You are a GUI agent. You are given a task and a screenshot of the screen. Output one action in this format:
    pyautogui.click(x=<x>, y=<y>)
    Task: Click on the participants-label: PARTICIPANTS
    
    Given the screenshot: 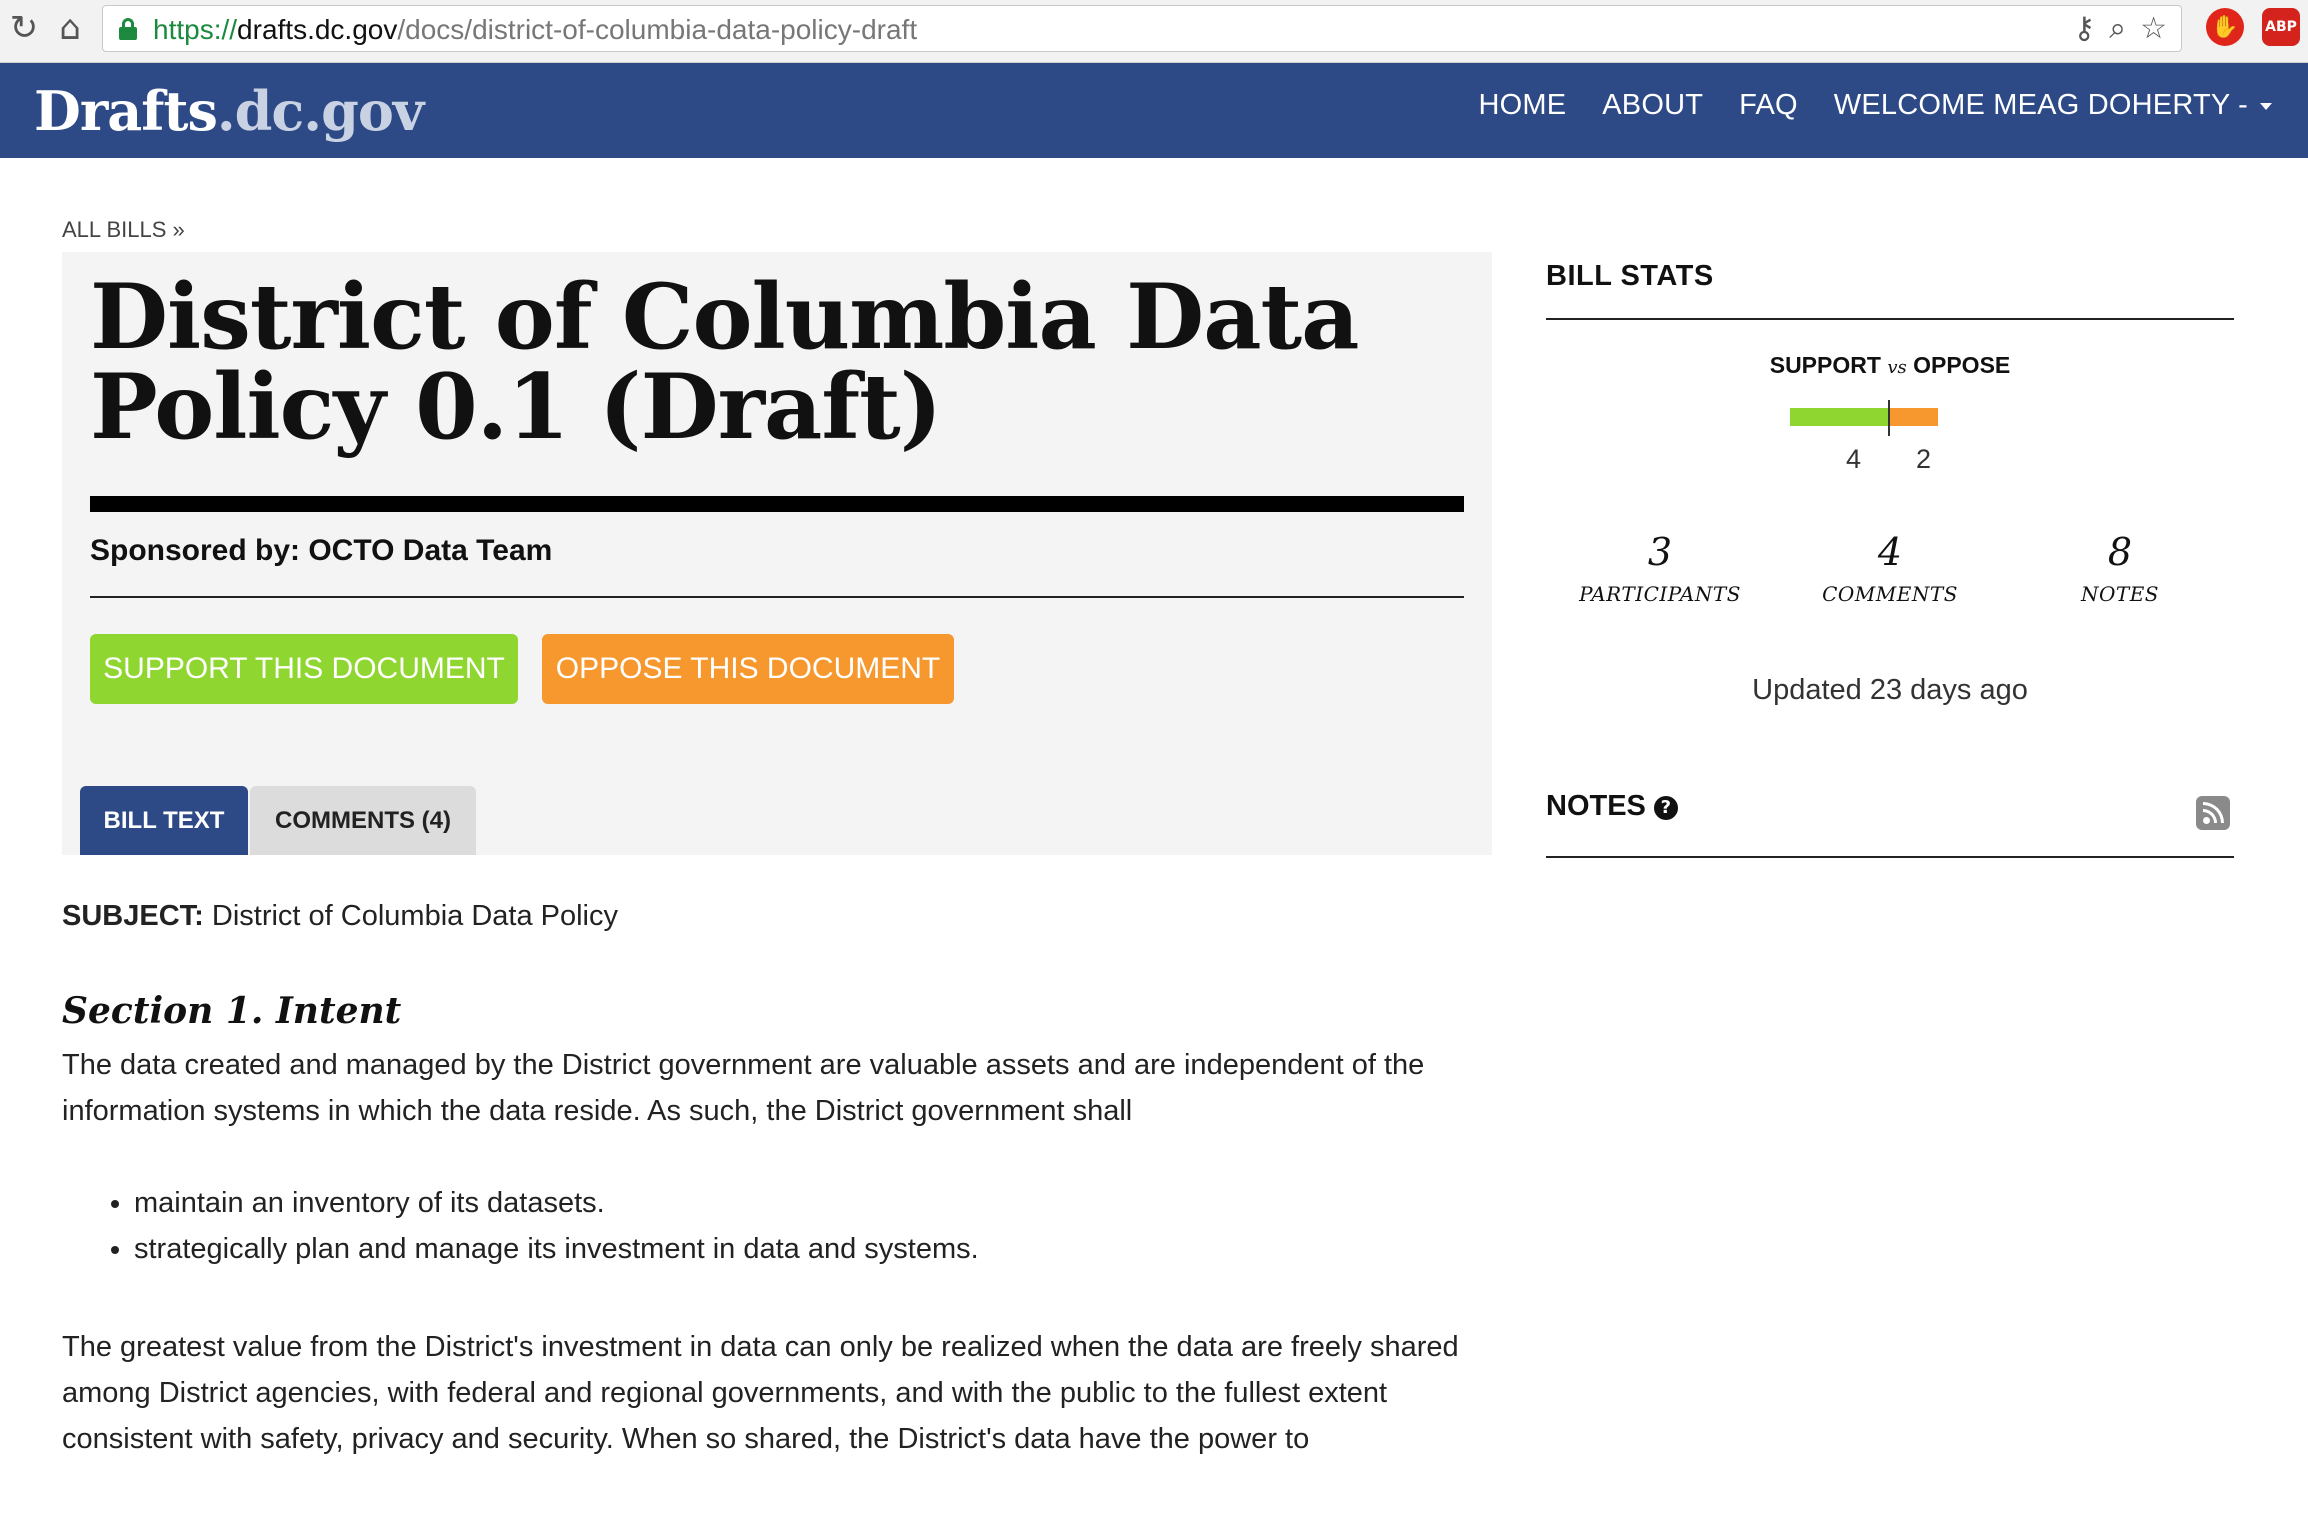 What is the action you would take?
    pyautogui.click(x=1660, y=594)
    